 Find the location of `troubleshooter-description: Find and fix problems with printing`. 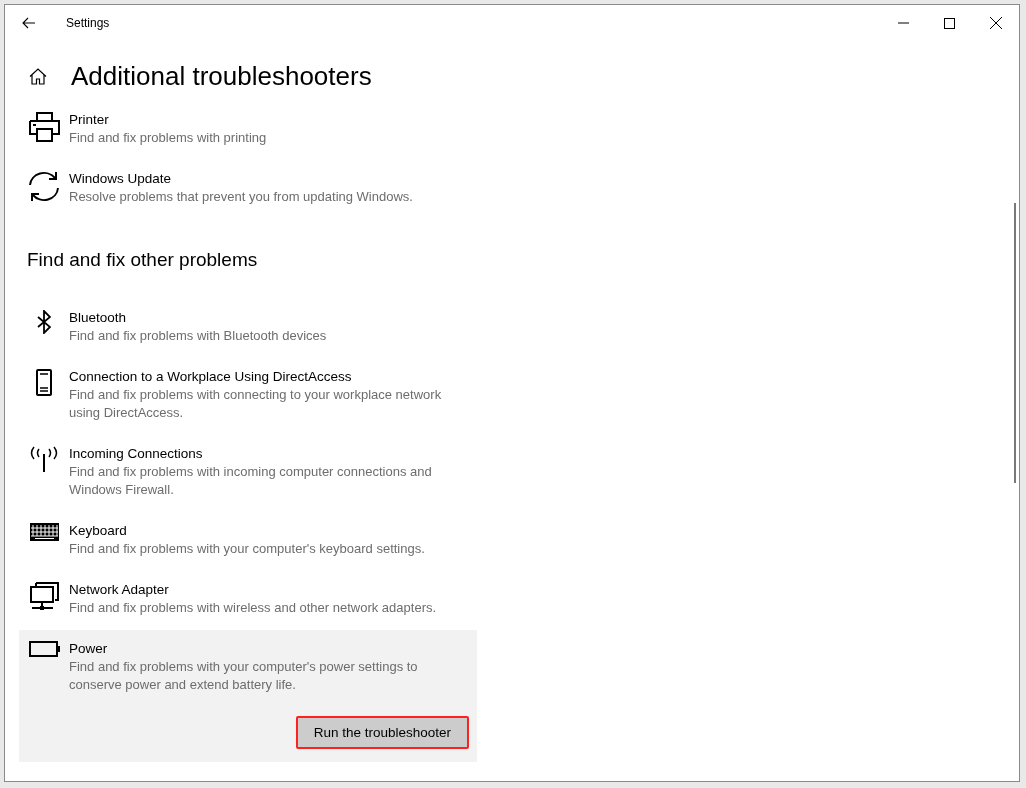

troubleshooter-description: Find and fix problems with printing is located at coordinates (168, 138).